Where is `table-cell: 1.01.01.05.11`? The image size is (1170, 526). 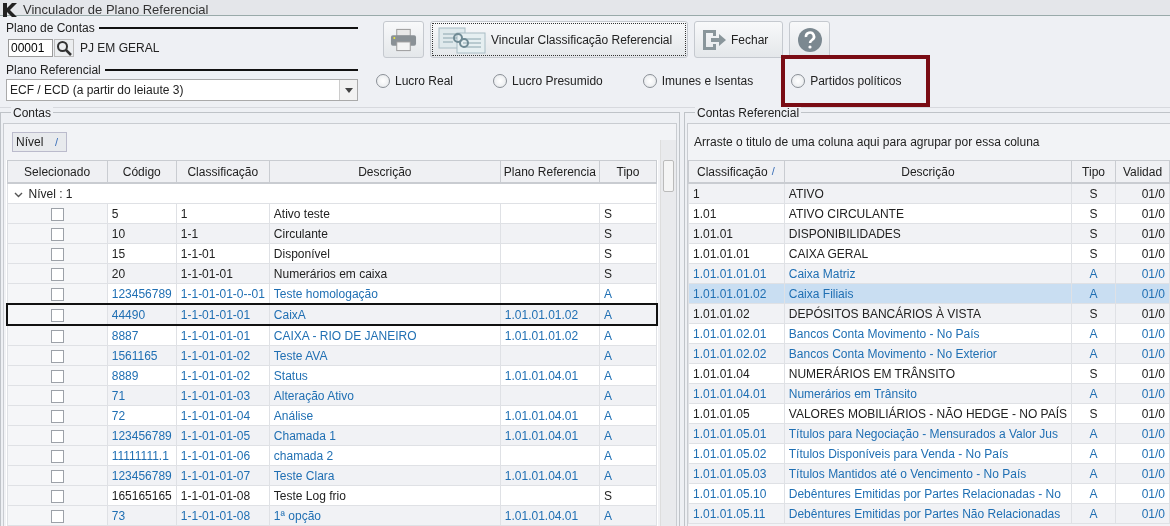 table-cell: 1.01.01.05.11 is located at coordinates (736, 513).